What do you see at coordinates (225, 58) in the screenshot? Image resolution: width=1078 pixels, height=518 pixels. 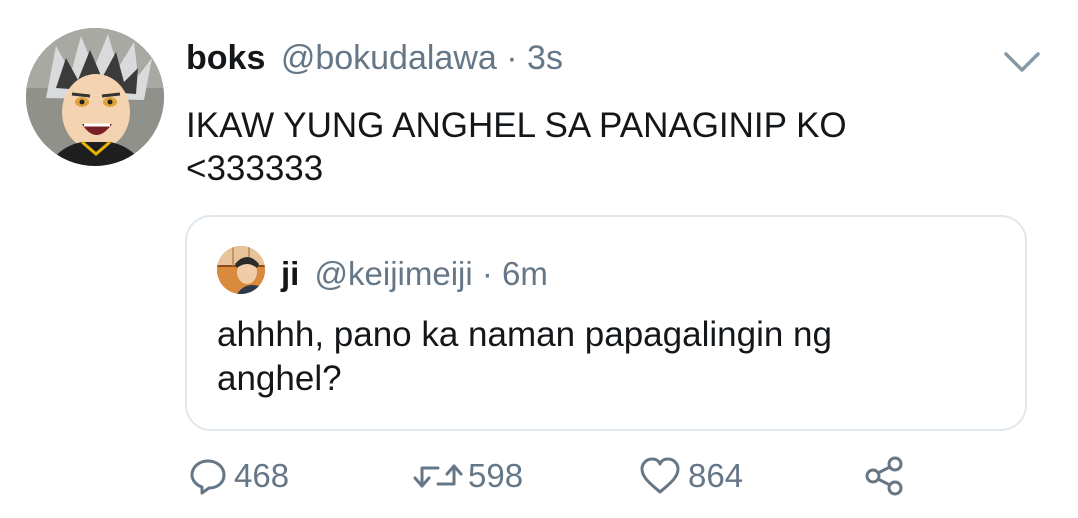 I see `author-name: boks` at bounding box center [225, 58].